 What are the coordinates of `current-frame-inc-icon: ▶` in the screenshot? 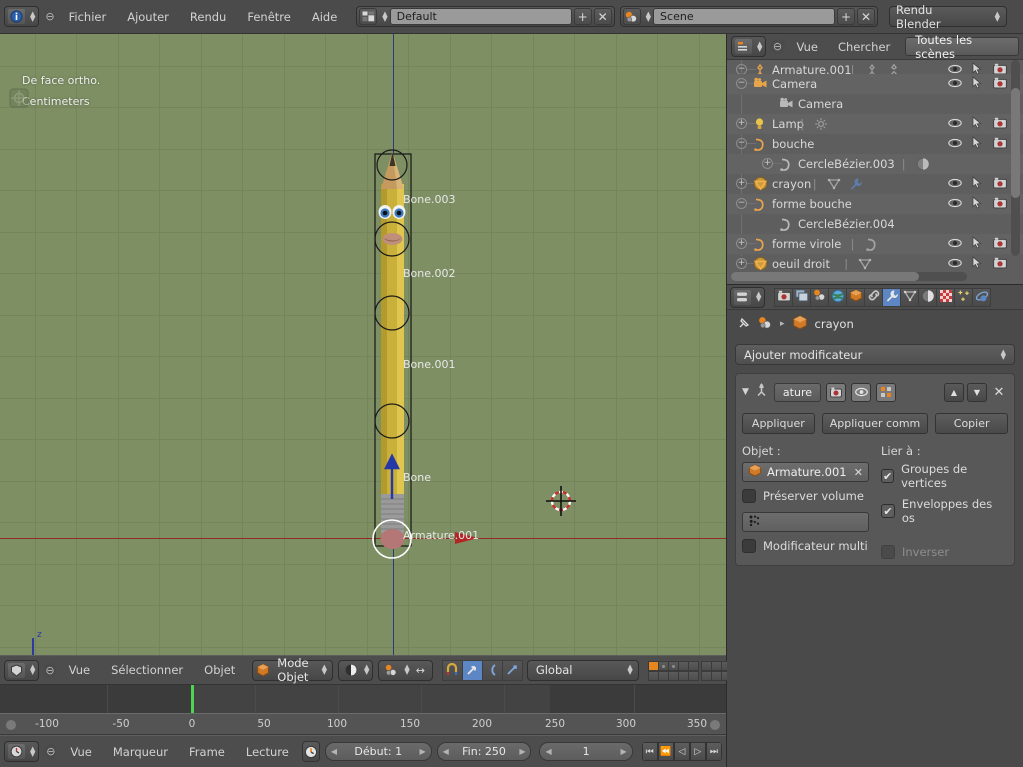 It's located at (624, 751).